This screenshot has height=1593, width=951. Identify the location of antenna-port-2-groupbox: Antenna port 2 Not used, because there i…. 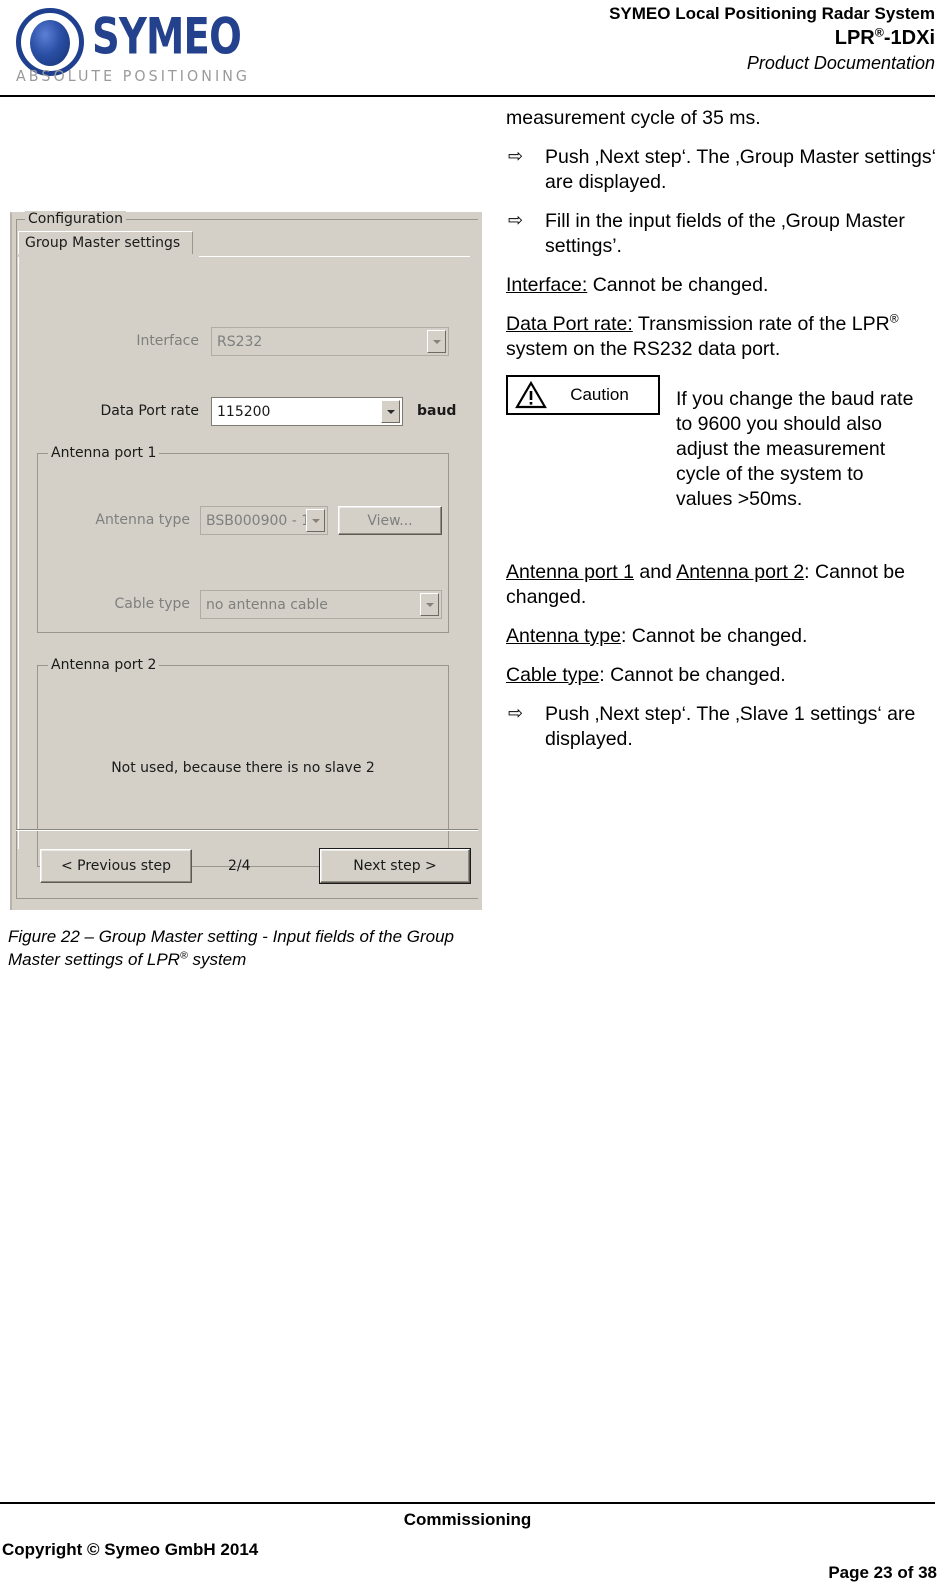
(243, 762).